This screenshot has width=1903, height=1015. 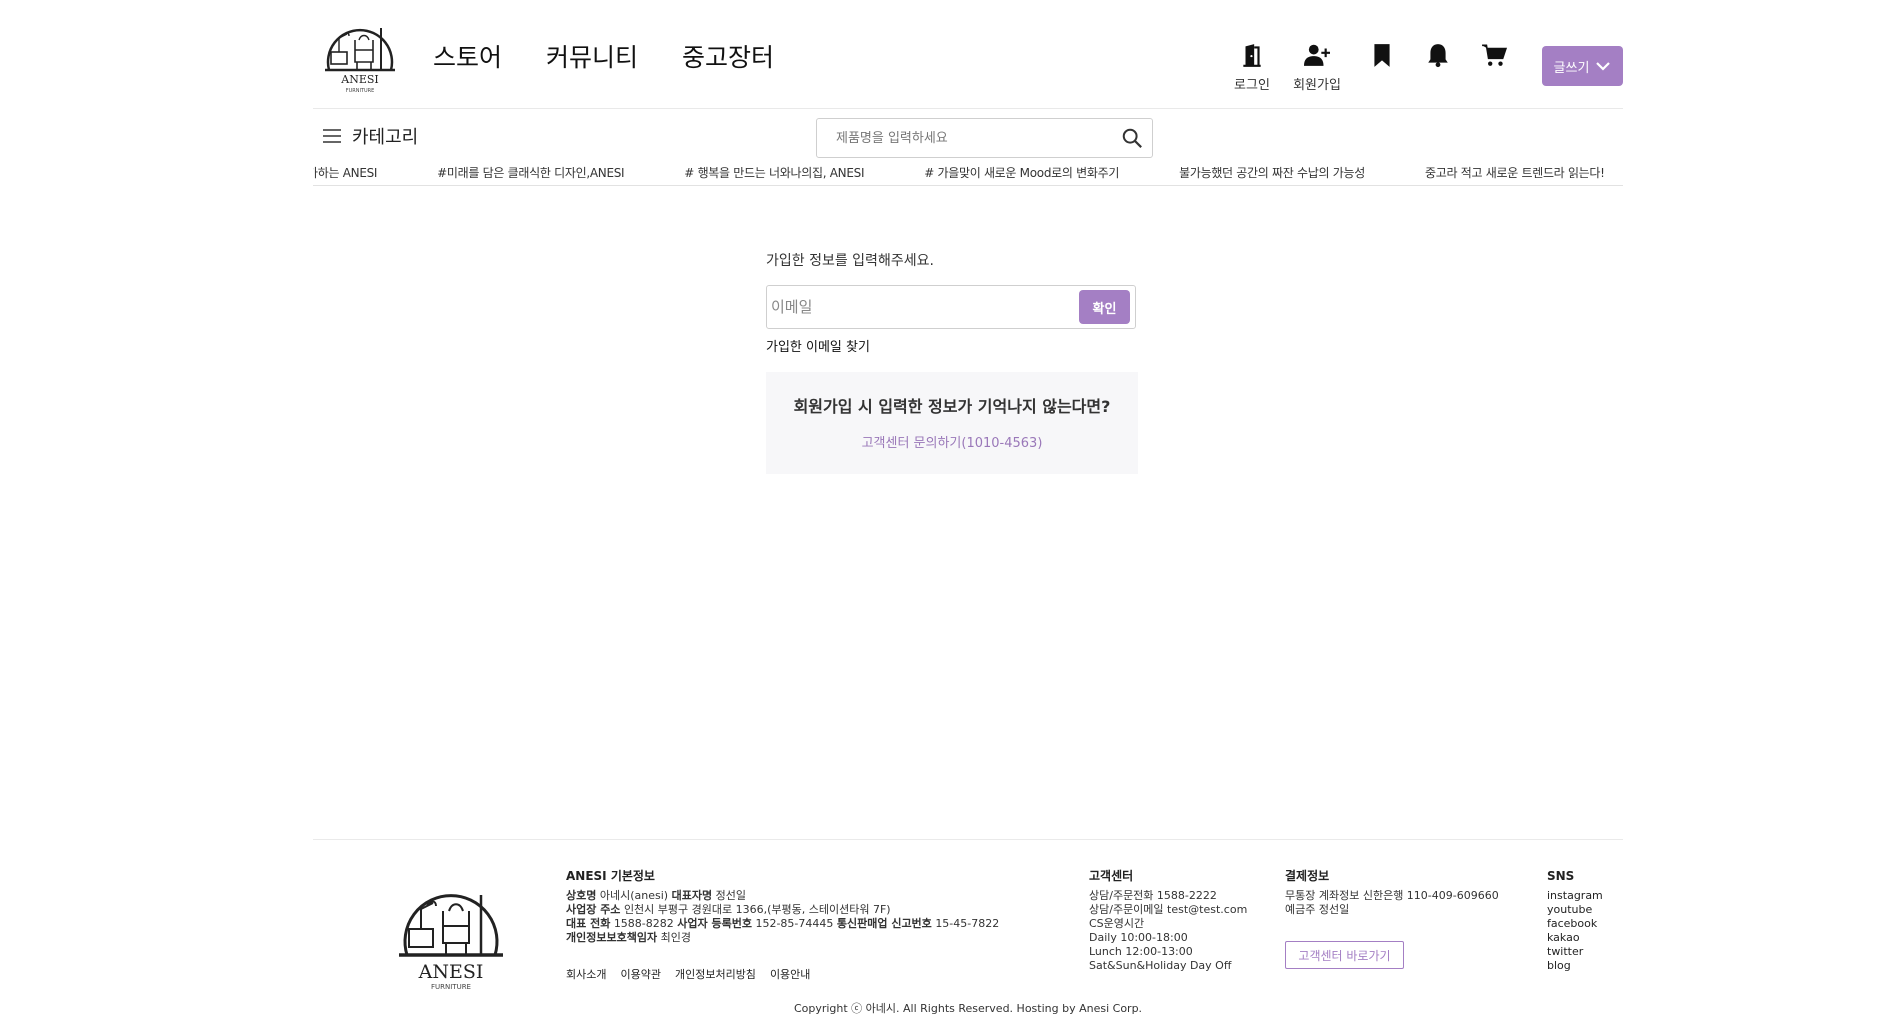 I want to click on search-bar, so click(x=984, y=138).